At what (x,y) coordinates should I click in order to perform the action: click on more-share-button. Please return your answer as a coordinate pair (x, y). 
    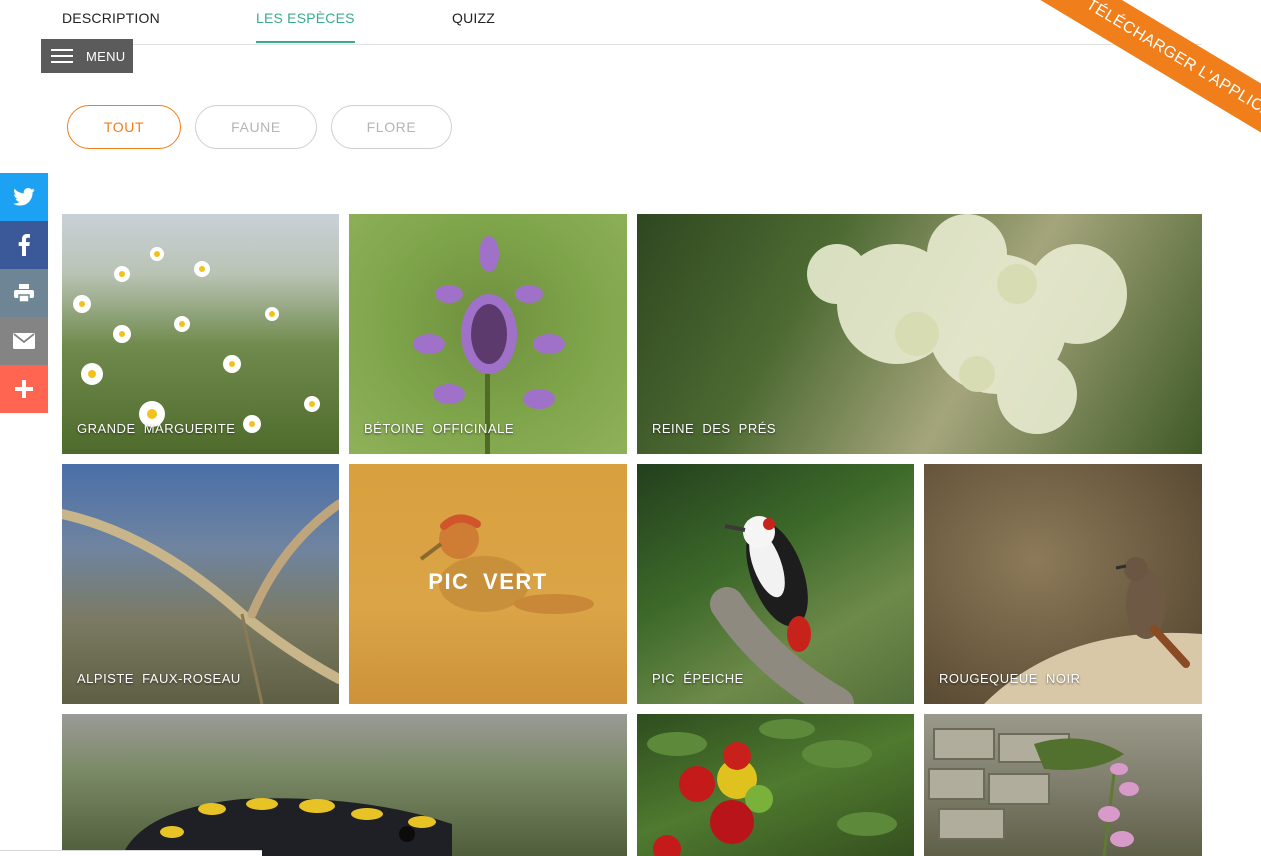
    Looking at the image, I should click on (24, 389).